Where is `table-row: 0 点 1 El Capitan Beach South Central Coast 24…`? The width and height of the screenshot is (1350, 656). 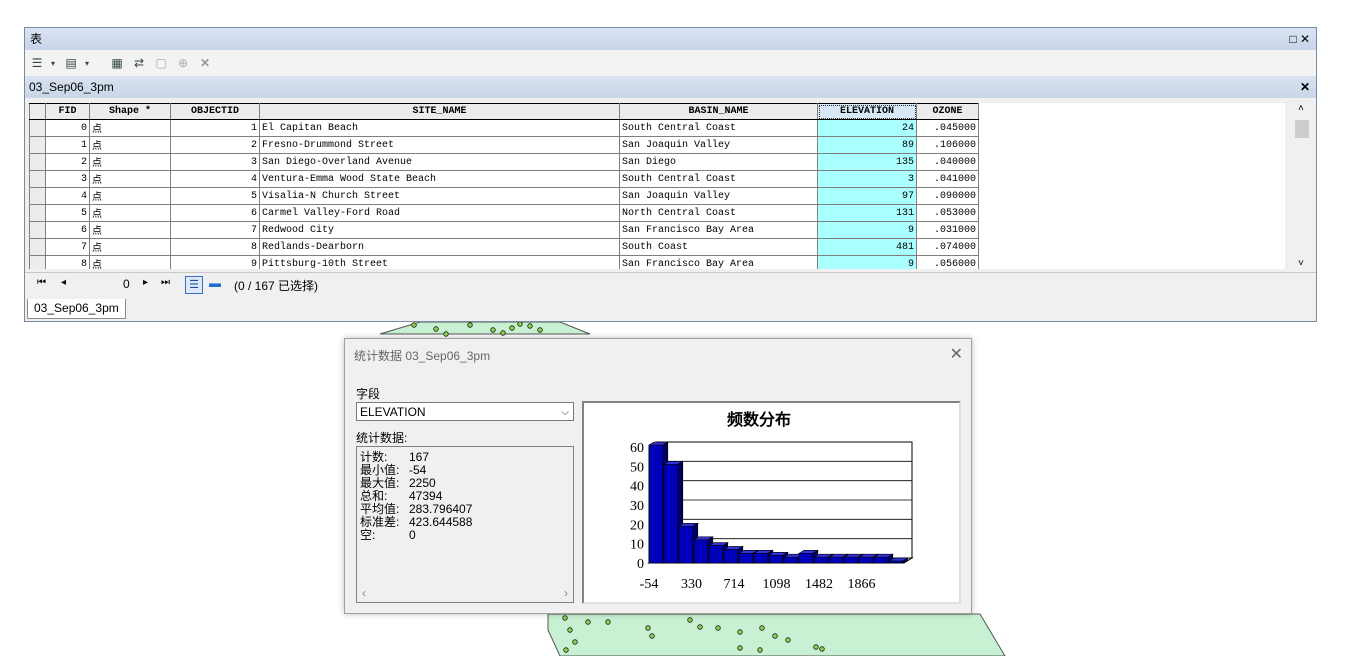 table-row: 0 点 1 El Capitan Beach South Central Coast 24… is located at coordinates (504, 128).